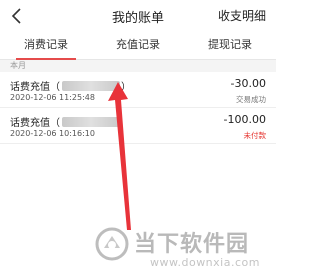  What do you see at coordinates (126, 87) in the screenshot?
I see `record-close-paren: ）` at bounding box center [126, 87].